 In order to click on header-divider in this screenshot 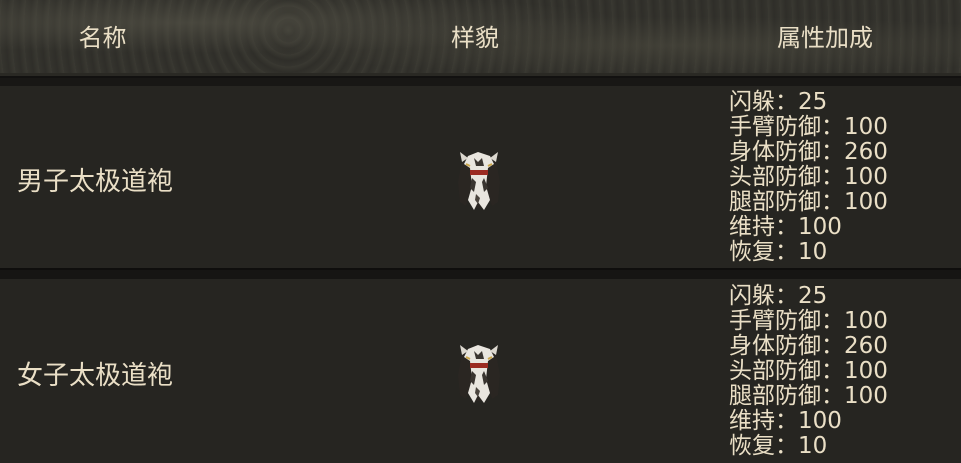, I will do `click(480, 82)`.